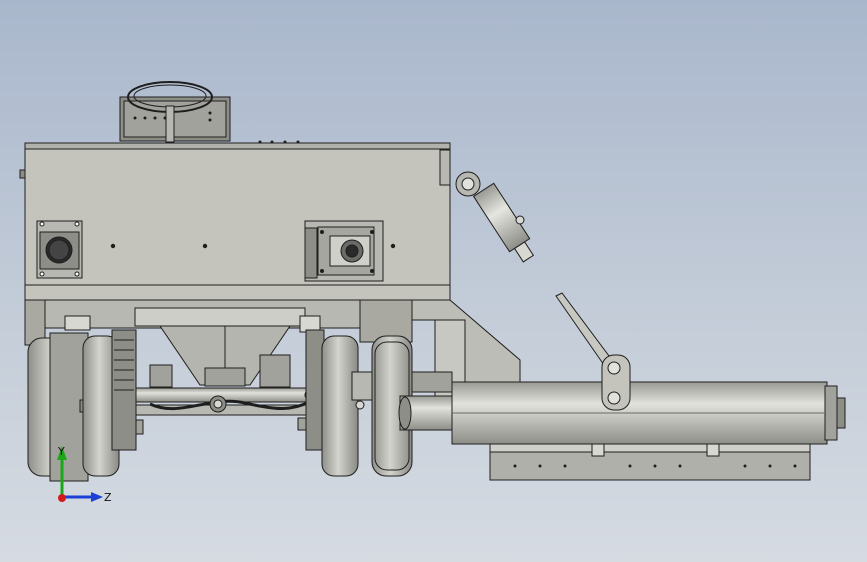 This screenshot has width=867, height=562. What do you see at coordinates (175, 119) in the screenshot?
I see `operator-console` at bounding box center [175, 119].